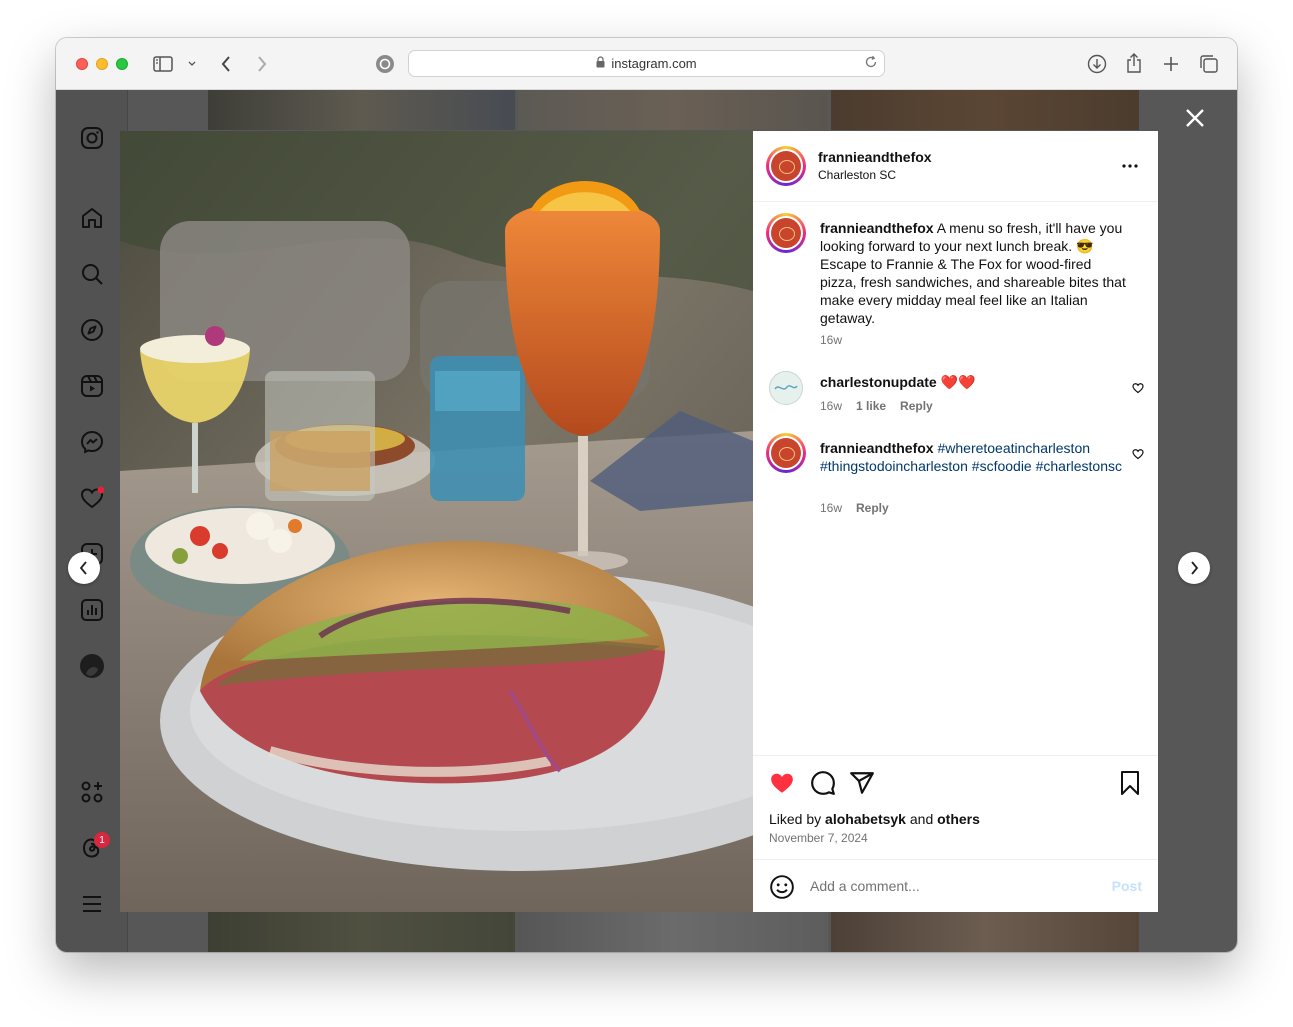 The image size is (1293, 1027). Describe the element at coordinates (854, 508) in the screenshot. I see `comment-2-meta: 16w Reply` at that location.